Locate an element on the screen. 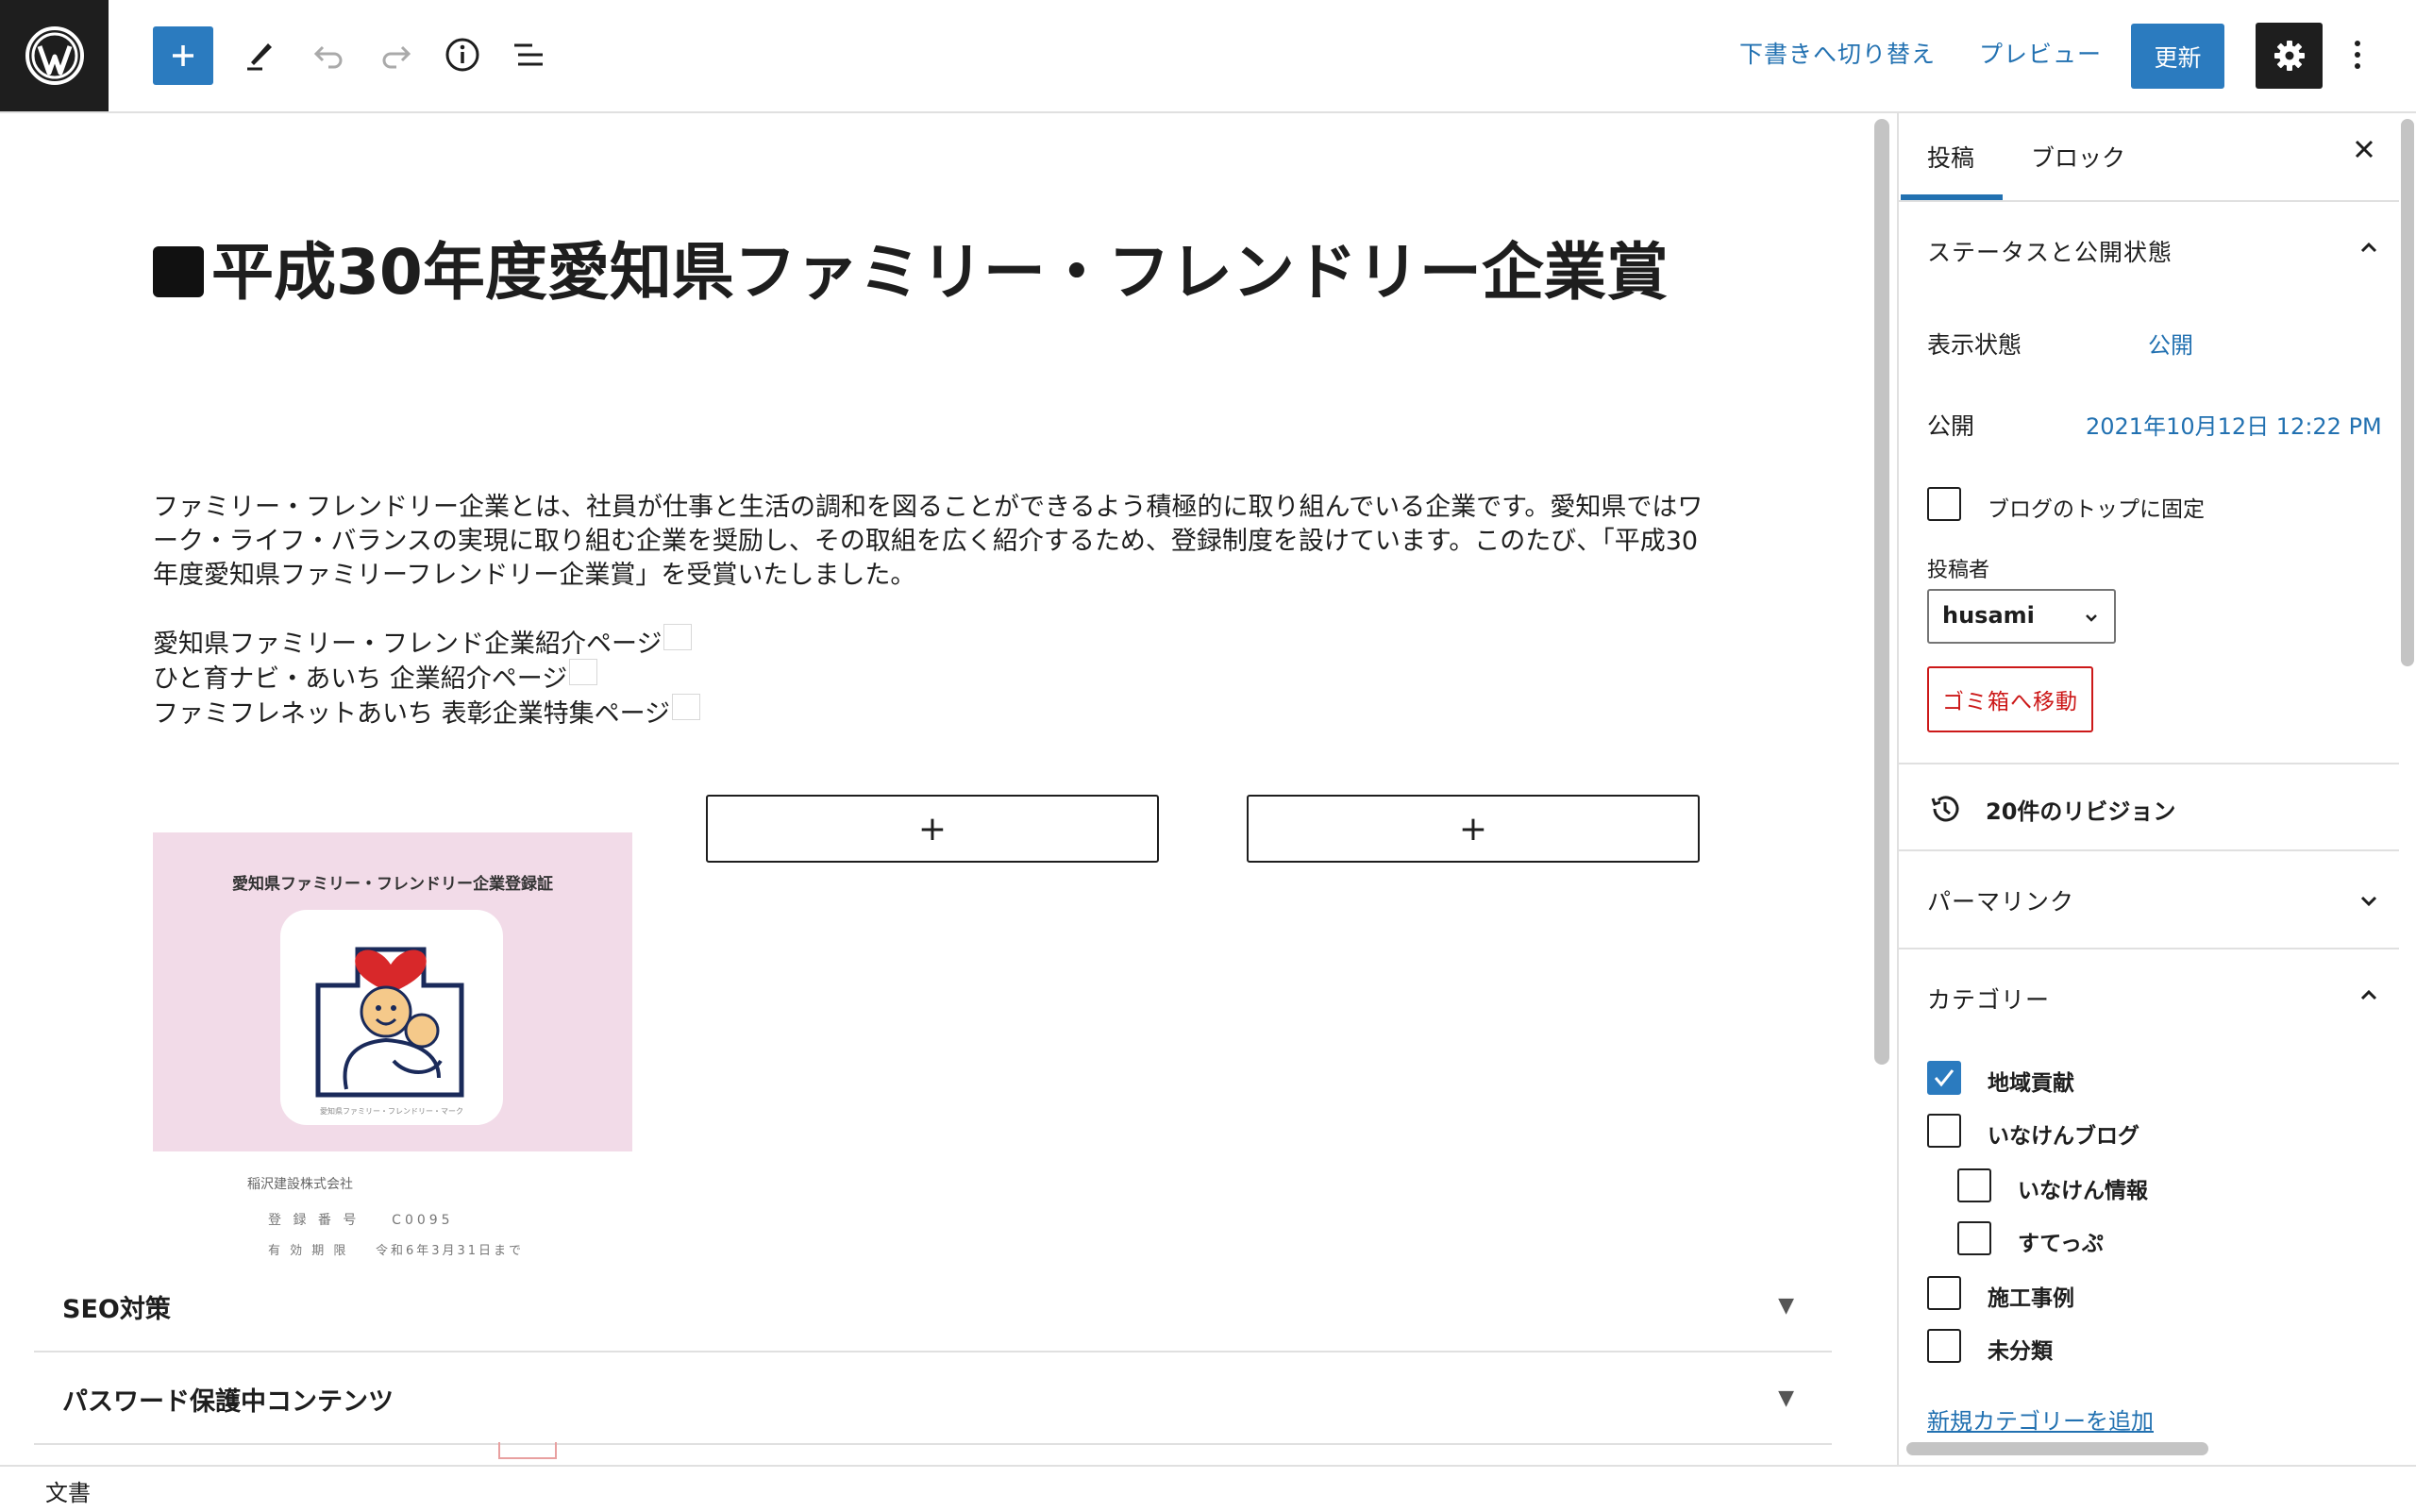  sidebar-horizontal-scrollbar is located at coordinates (2057, 1448).